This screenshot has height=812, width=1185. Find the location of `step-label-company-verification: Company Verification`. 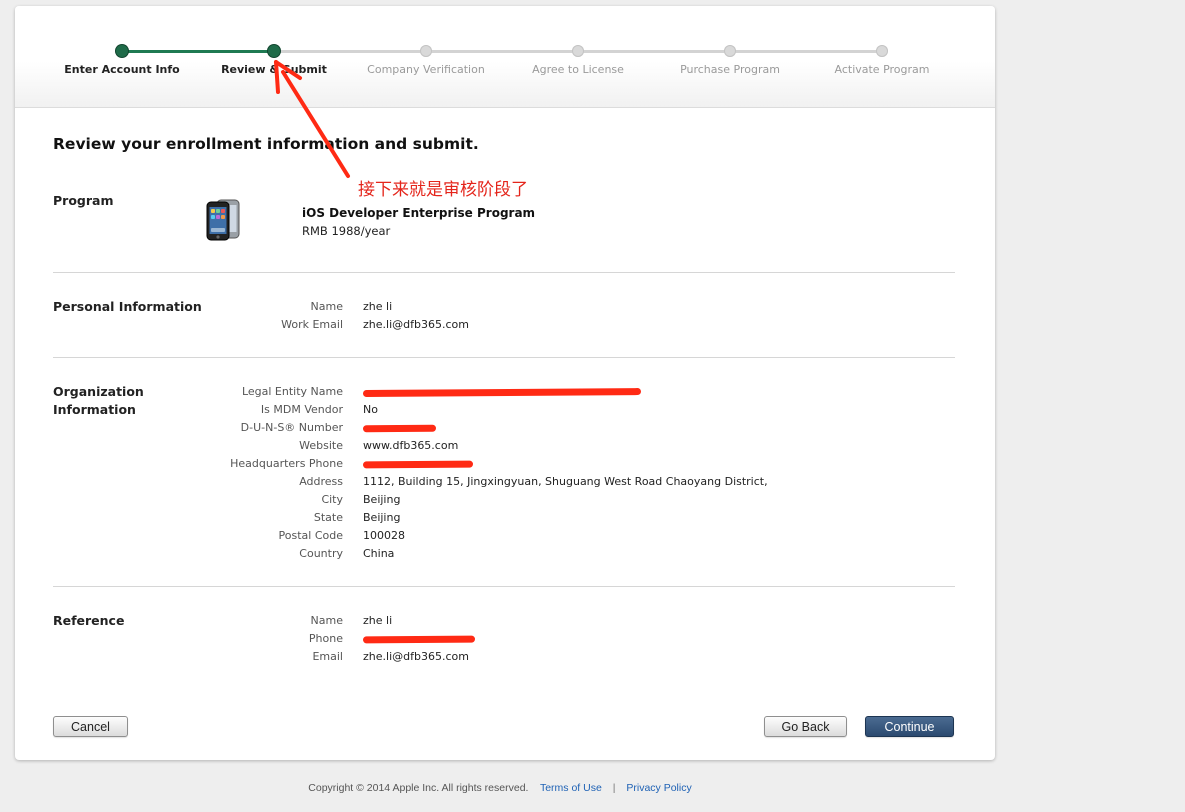

step-label-company-verification: Company Verification is located at coordinates (426, 69).